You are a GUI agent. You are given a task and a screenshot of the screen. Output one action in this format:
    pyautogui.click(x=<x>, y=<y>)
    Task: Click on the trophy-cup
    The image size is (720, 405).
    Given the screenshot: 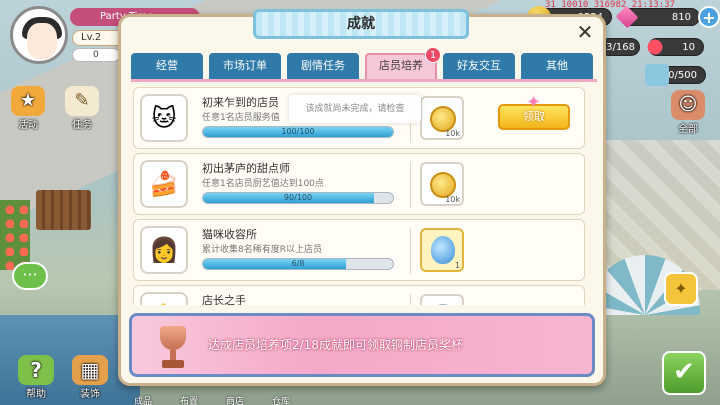 What is the action you would take?
    pyautogui.click(x=173, y=338)
    